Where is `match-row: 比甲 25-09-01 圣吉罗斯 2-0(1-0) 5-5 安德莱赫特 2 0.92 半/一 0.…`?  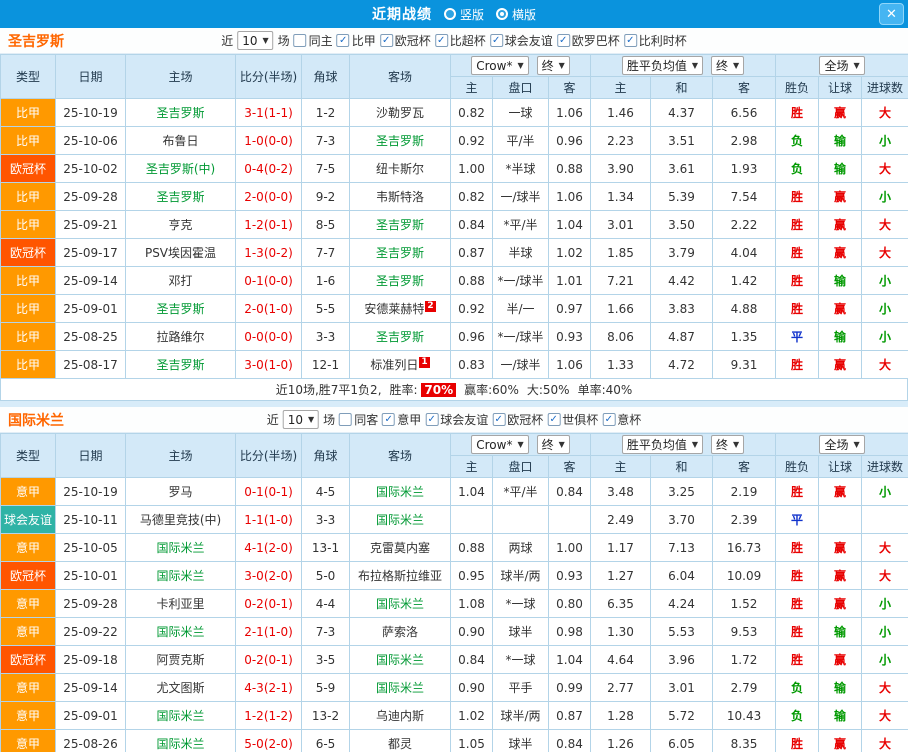
match-row: 比甲 25-09-01 圣吉罗斯 2-0(1-0) 5-5 安德莱赫特 2 0.92 半/一 0.… is located at coordinates (454, 308).